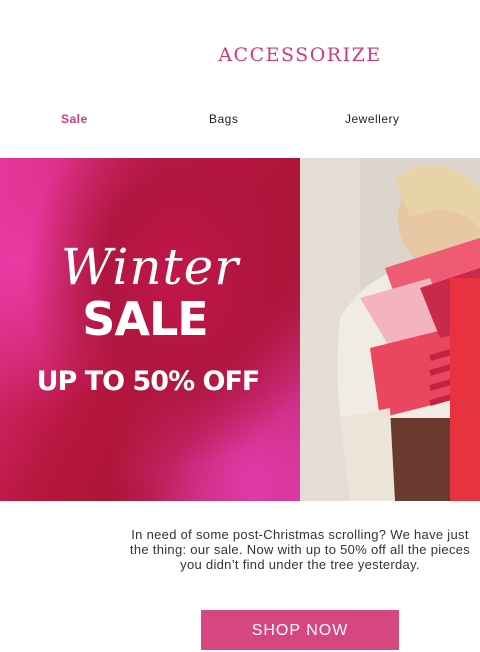 The image size is (480, 652). What do you see at coordinates (74, 119) in the screenshot?
I see `nav-sale: Sale` at bounding box center [74, 119].